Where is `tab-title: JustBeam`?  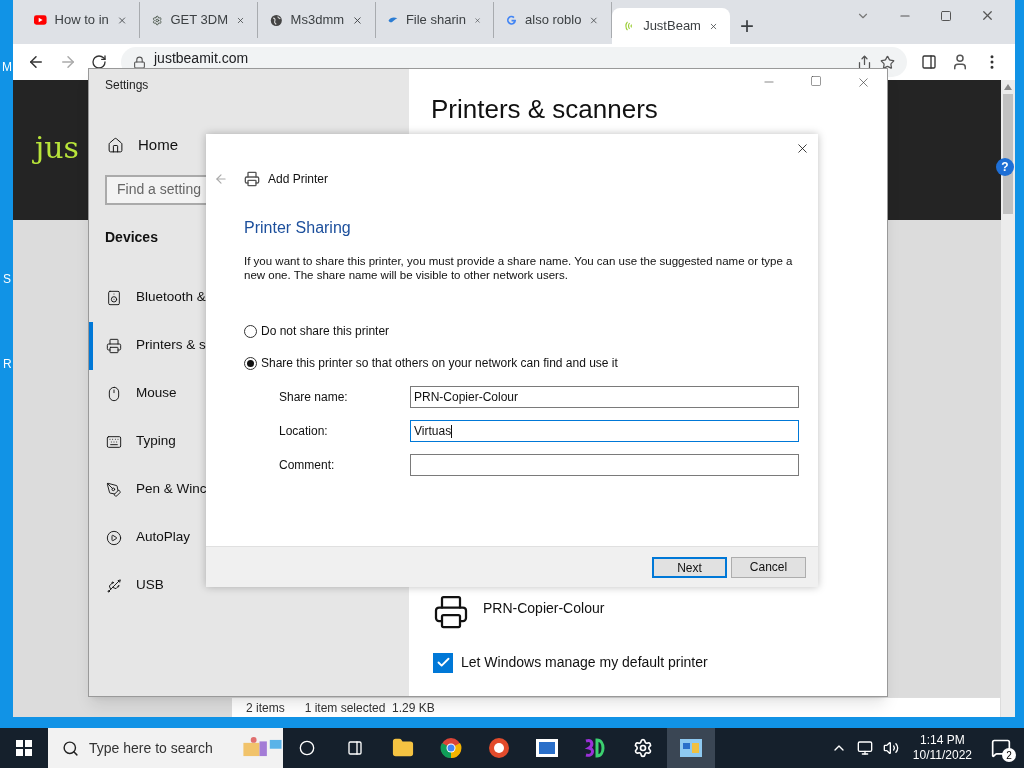 tab-title: JustBeam is located at coordinates (672, 26).